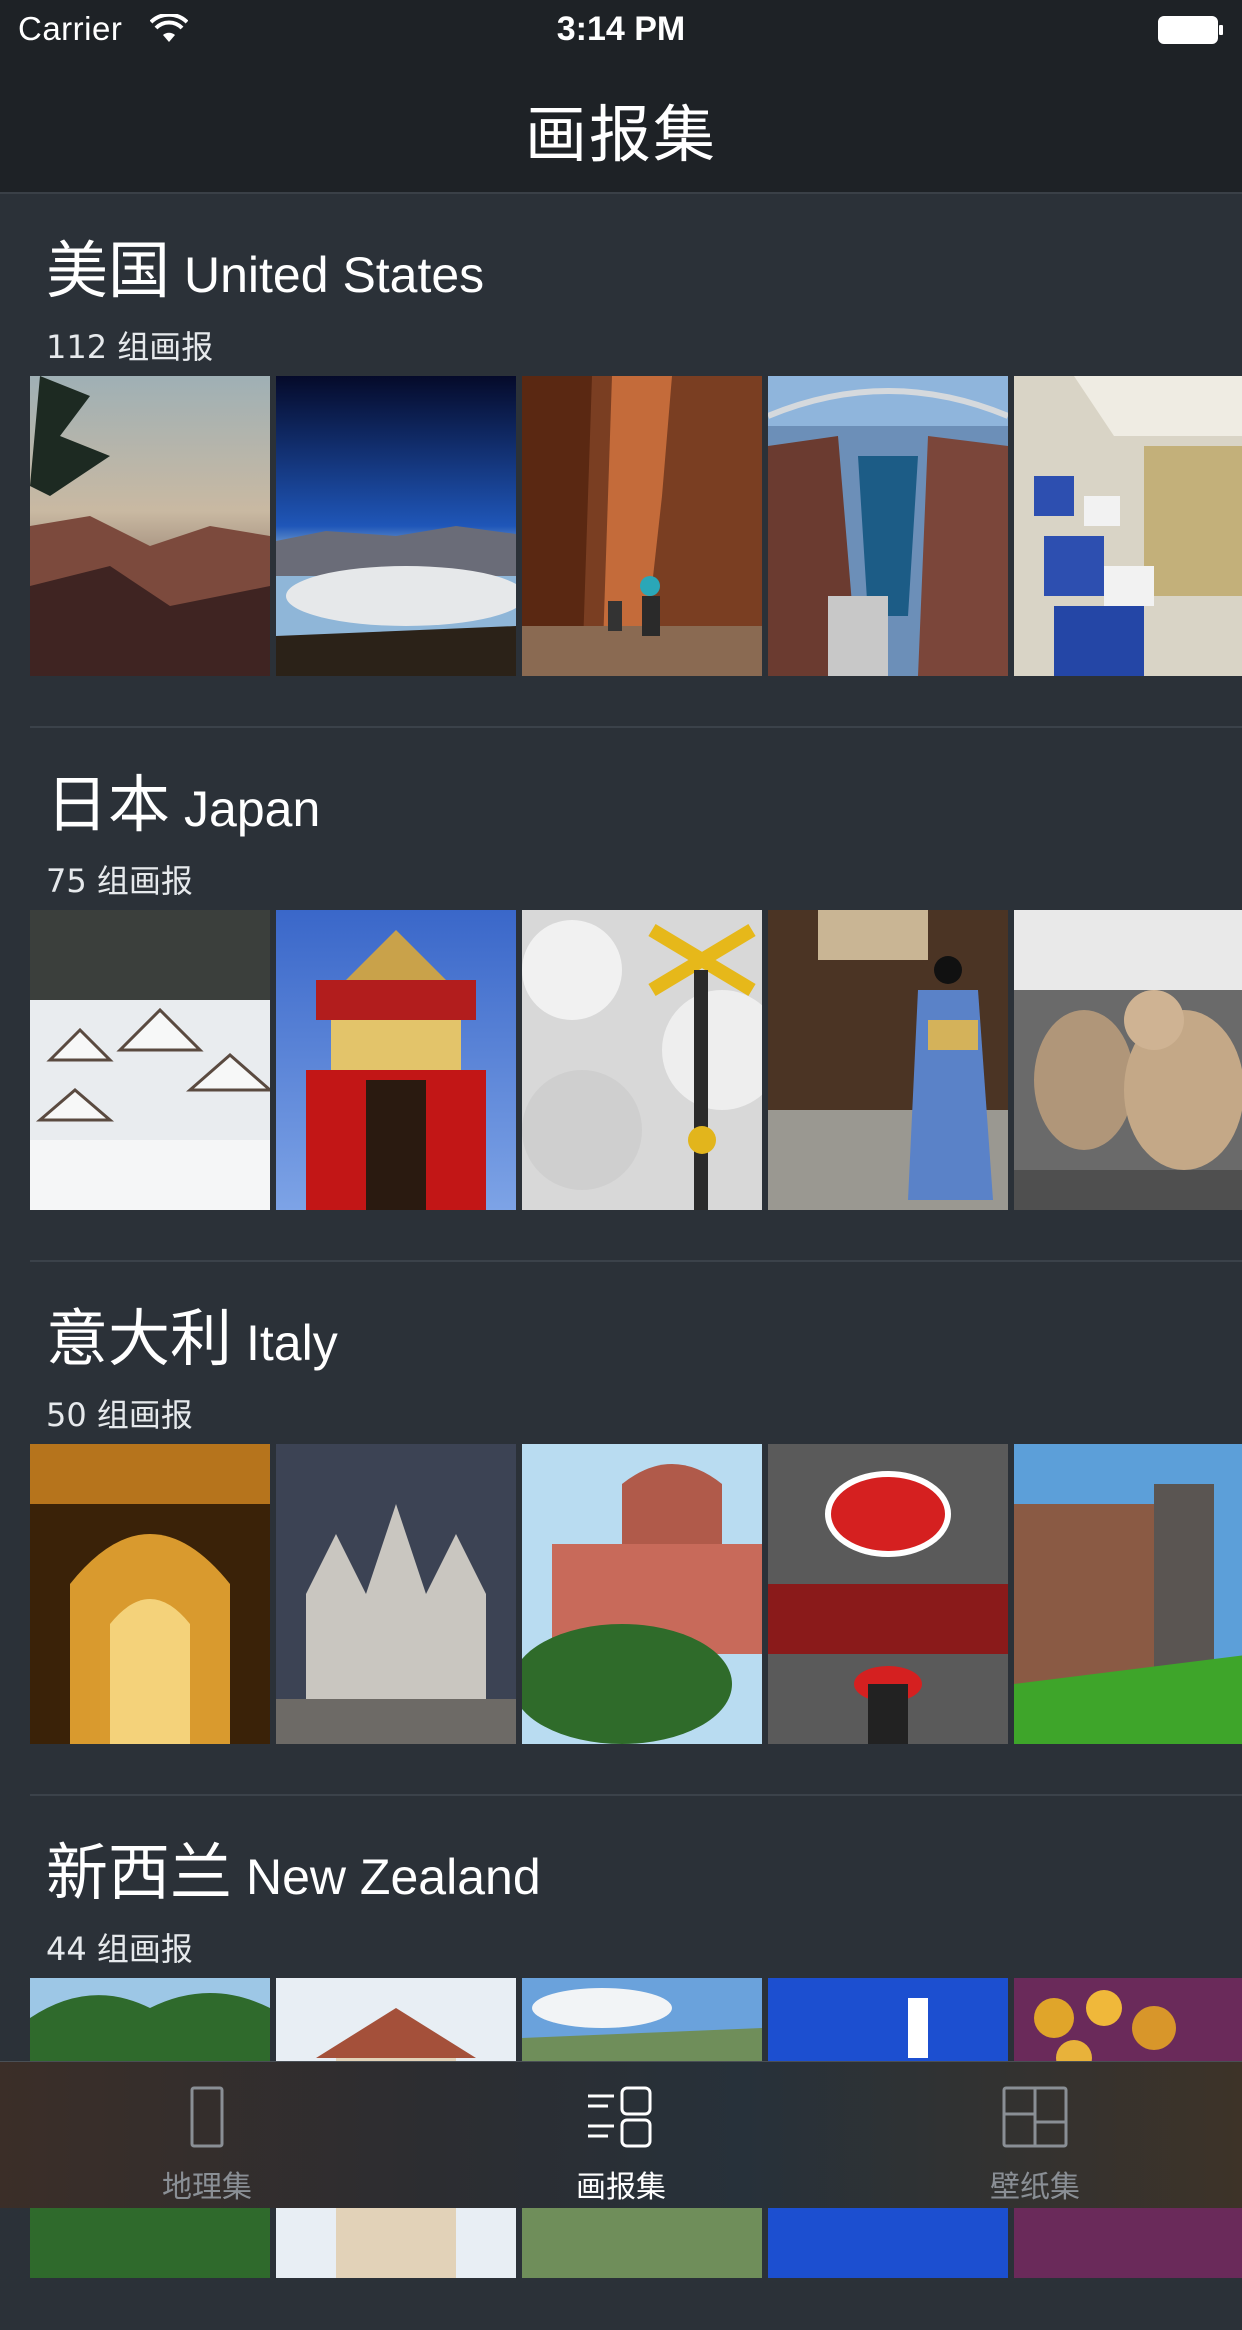 The image size is (1242, 2330). Describe the element at coordinates (119, 1415) in the screenshot. I see `section-count: 50 组画报` at that location.